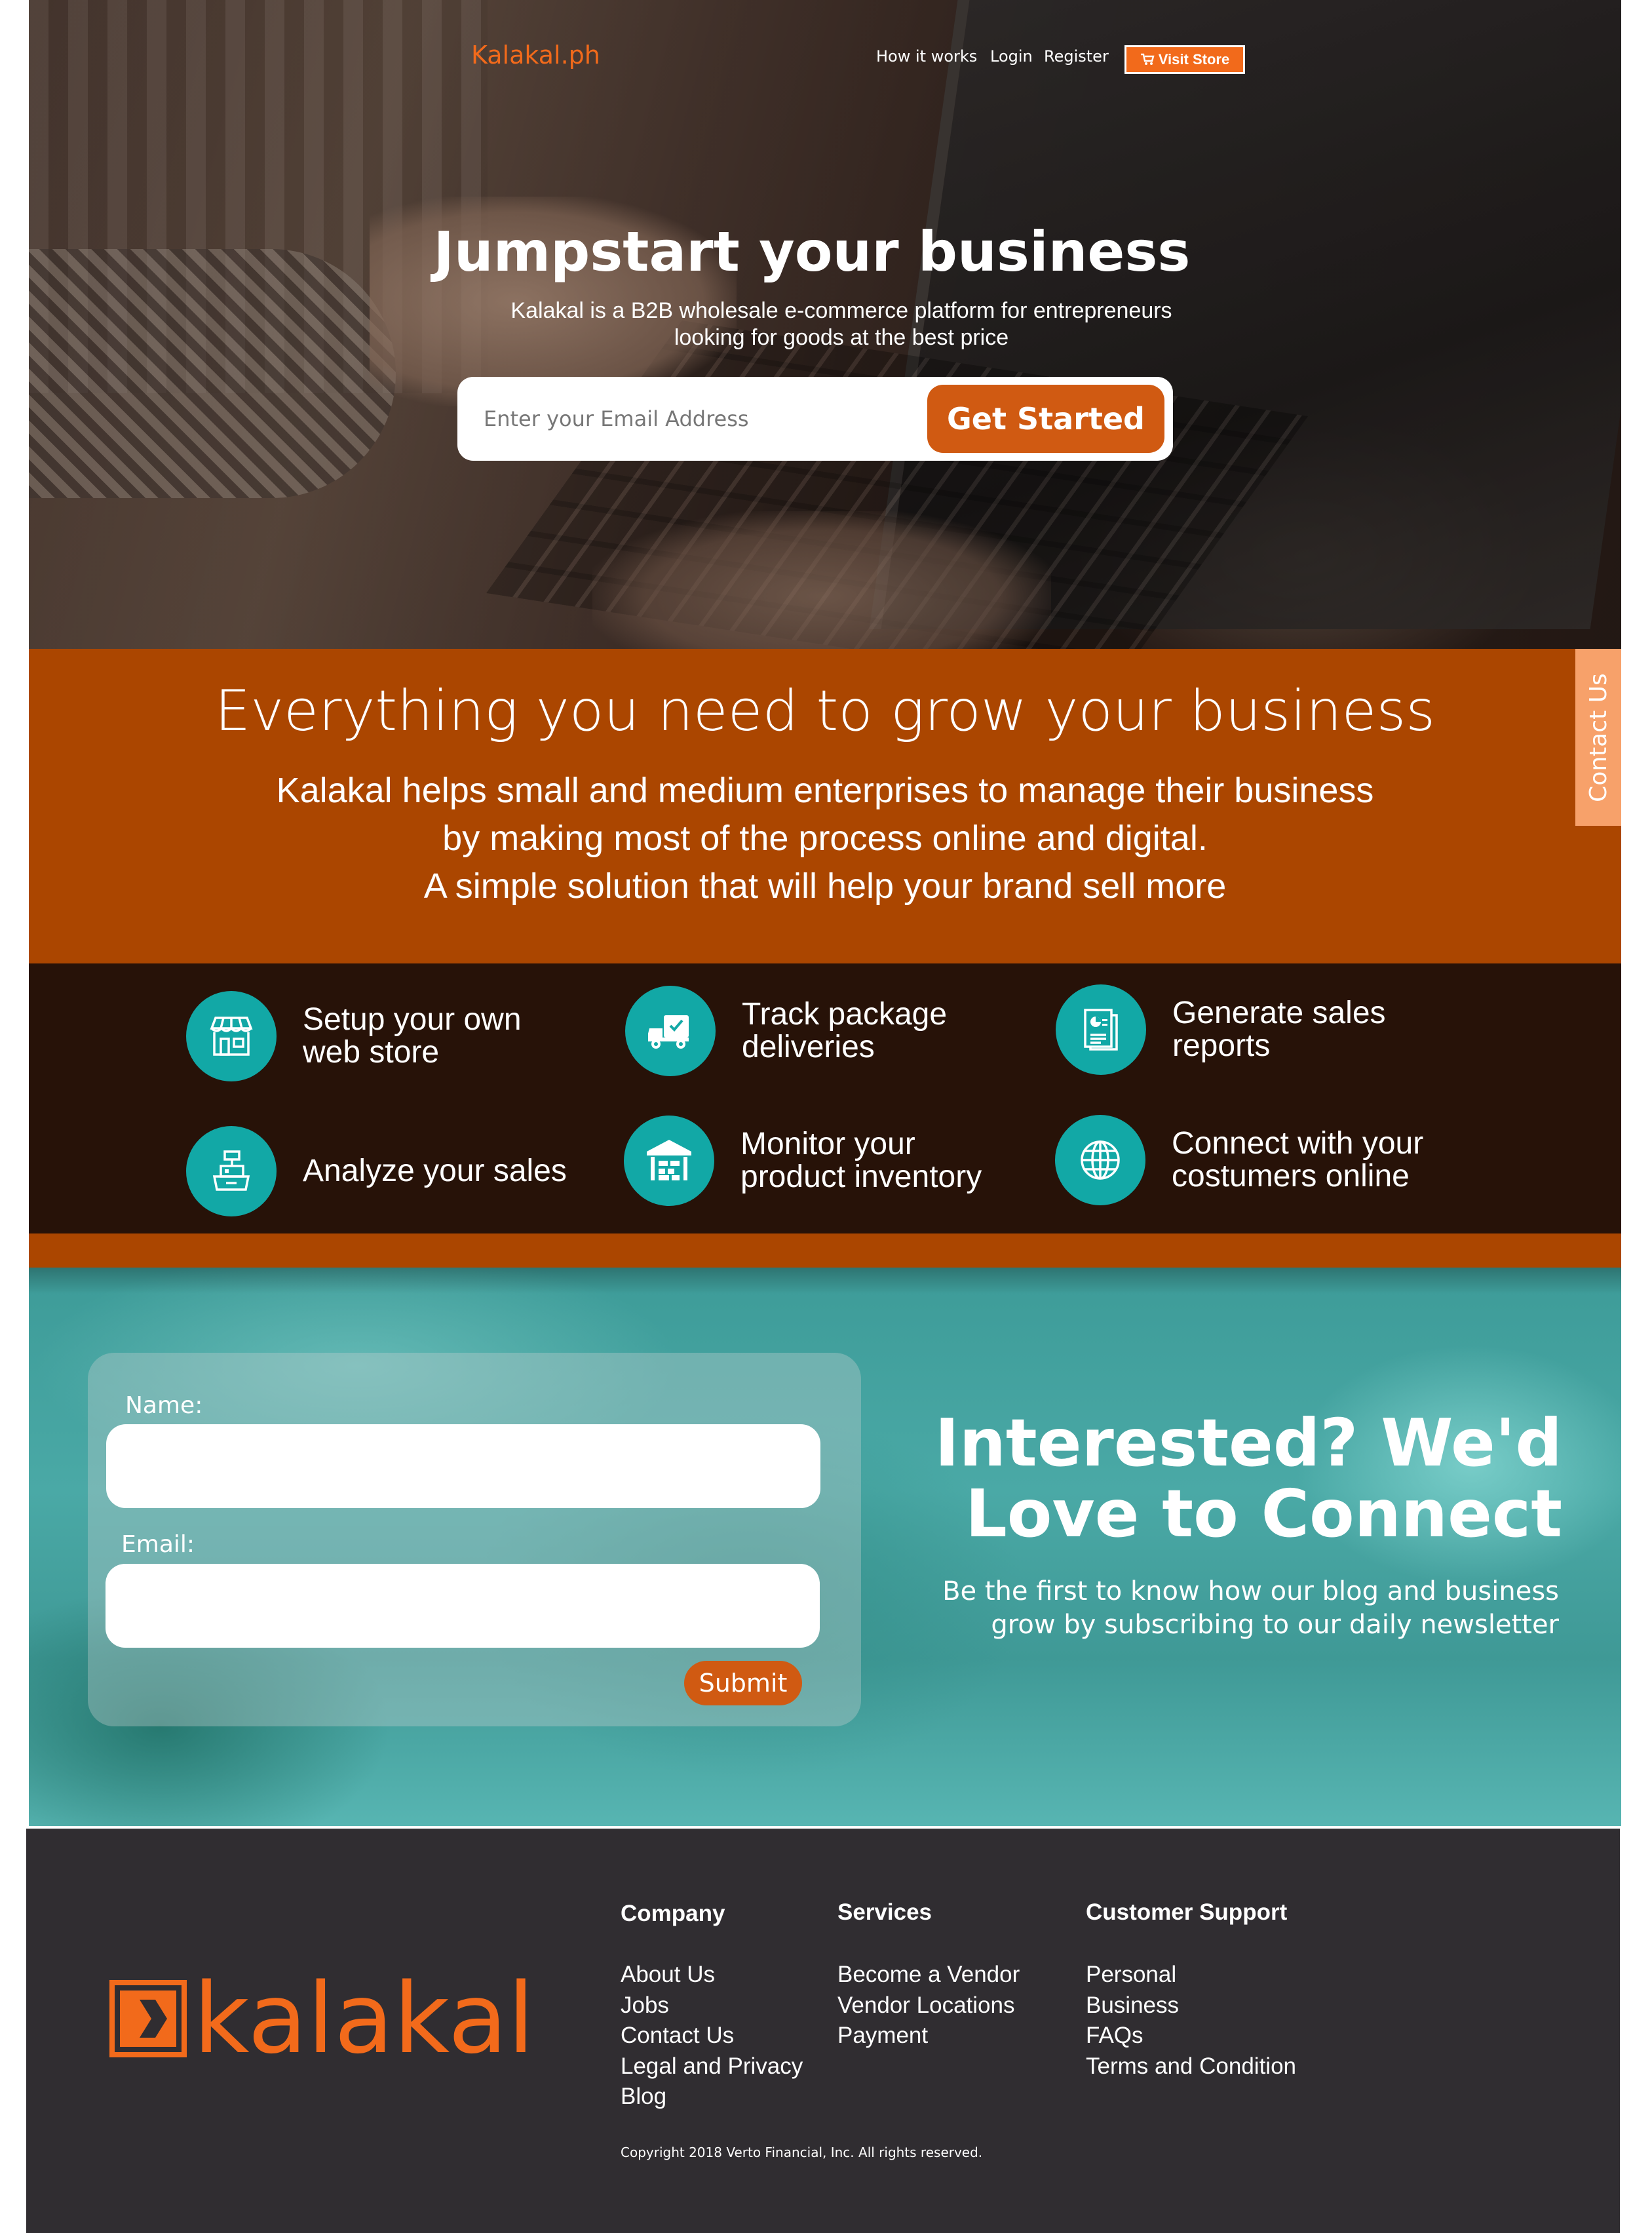 The width and height of the screenshot is (1652, 2233). What do you see at coordinates (364, 2018) in the screenshot?
I see `logo-text: kalakal` at bounding box center [364, 2018].